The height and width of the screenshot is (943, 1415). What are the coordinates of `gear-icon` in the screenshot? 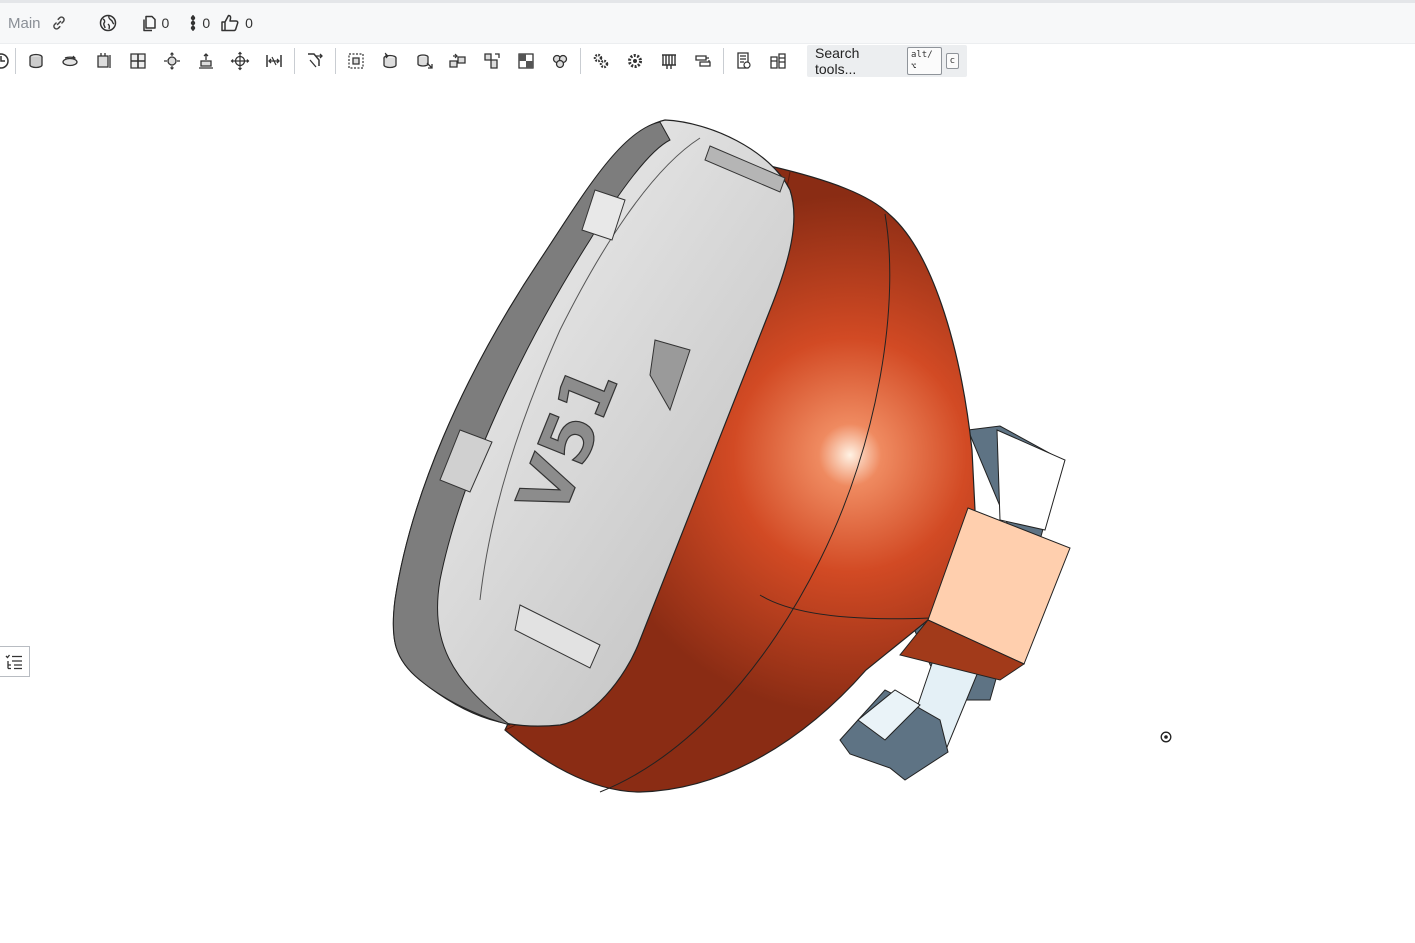 It's located at (635, 61).